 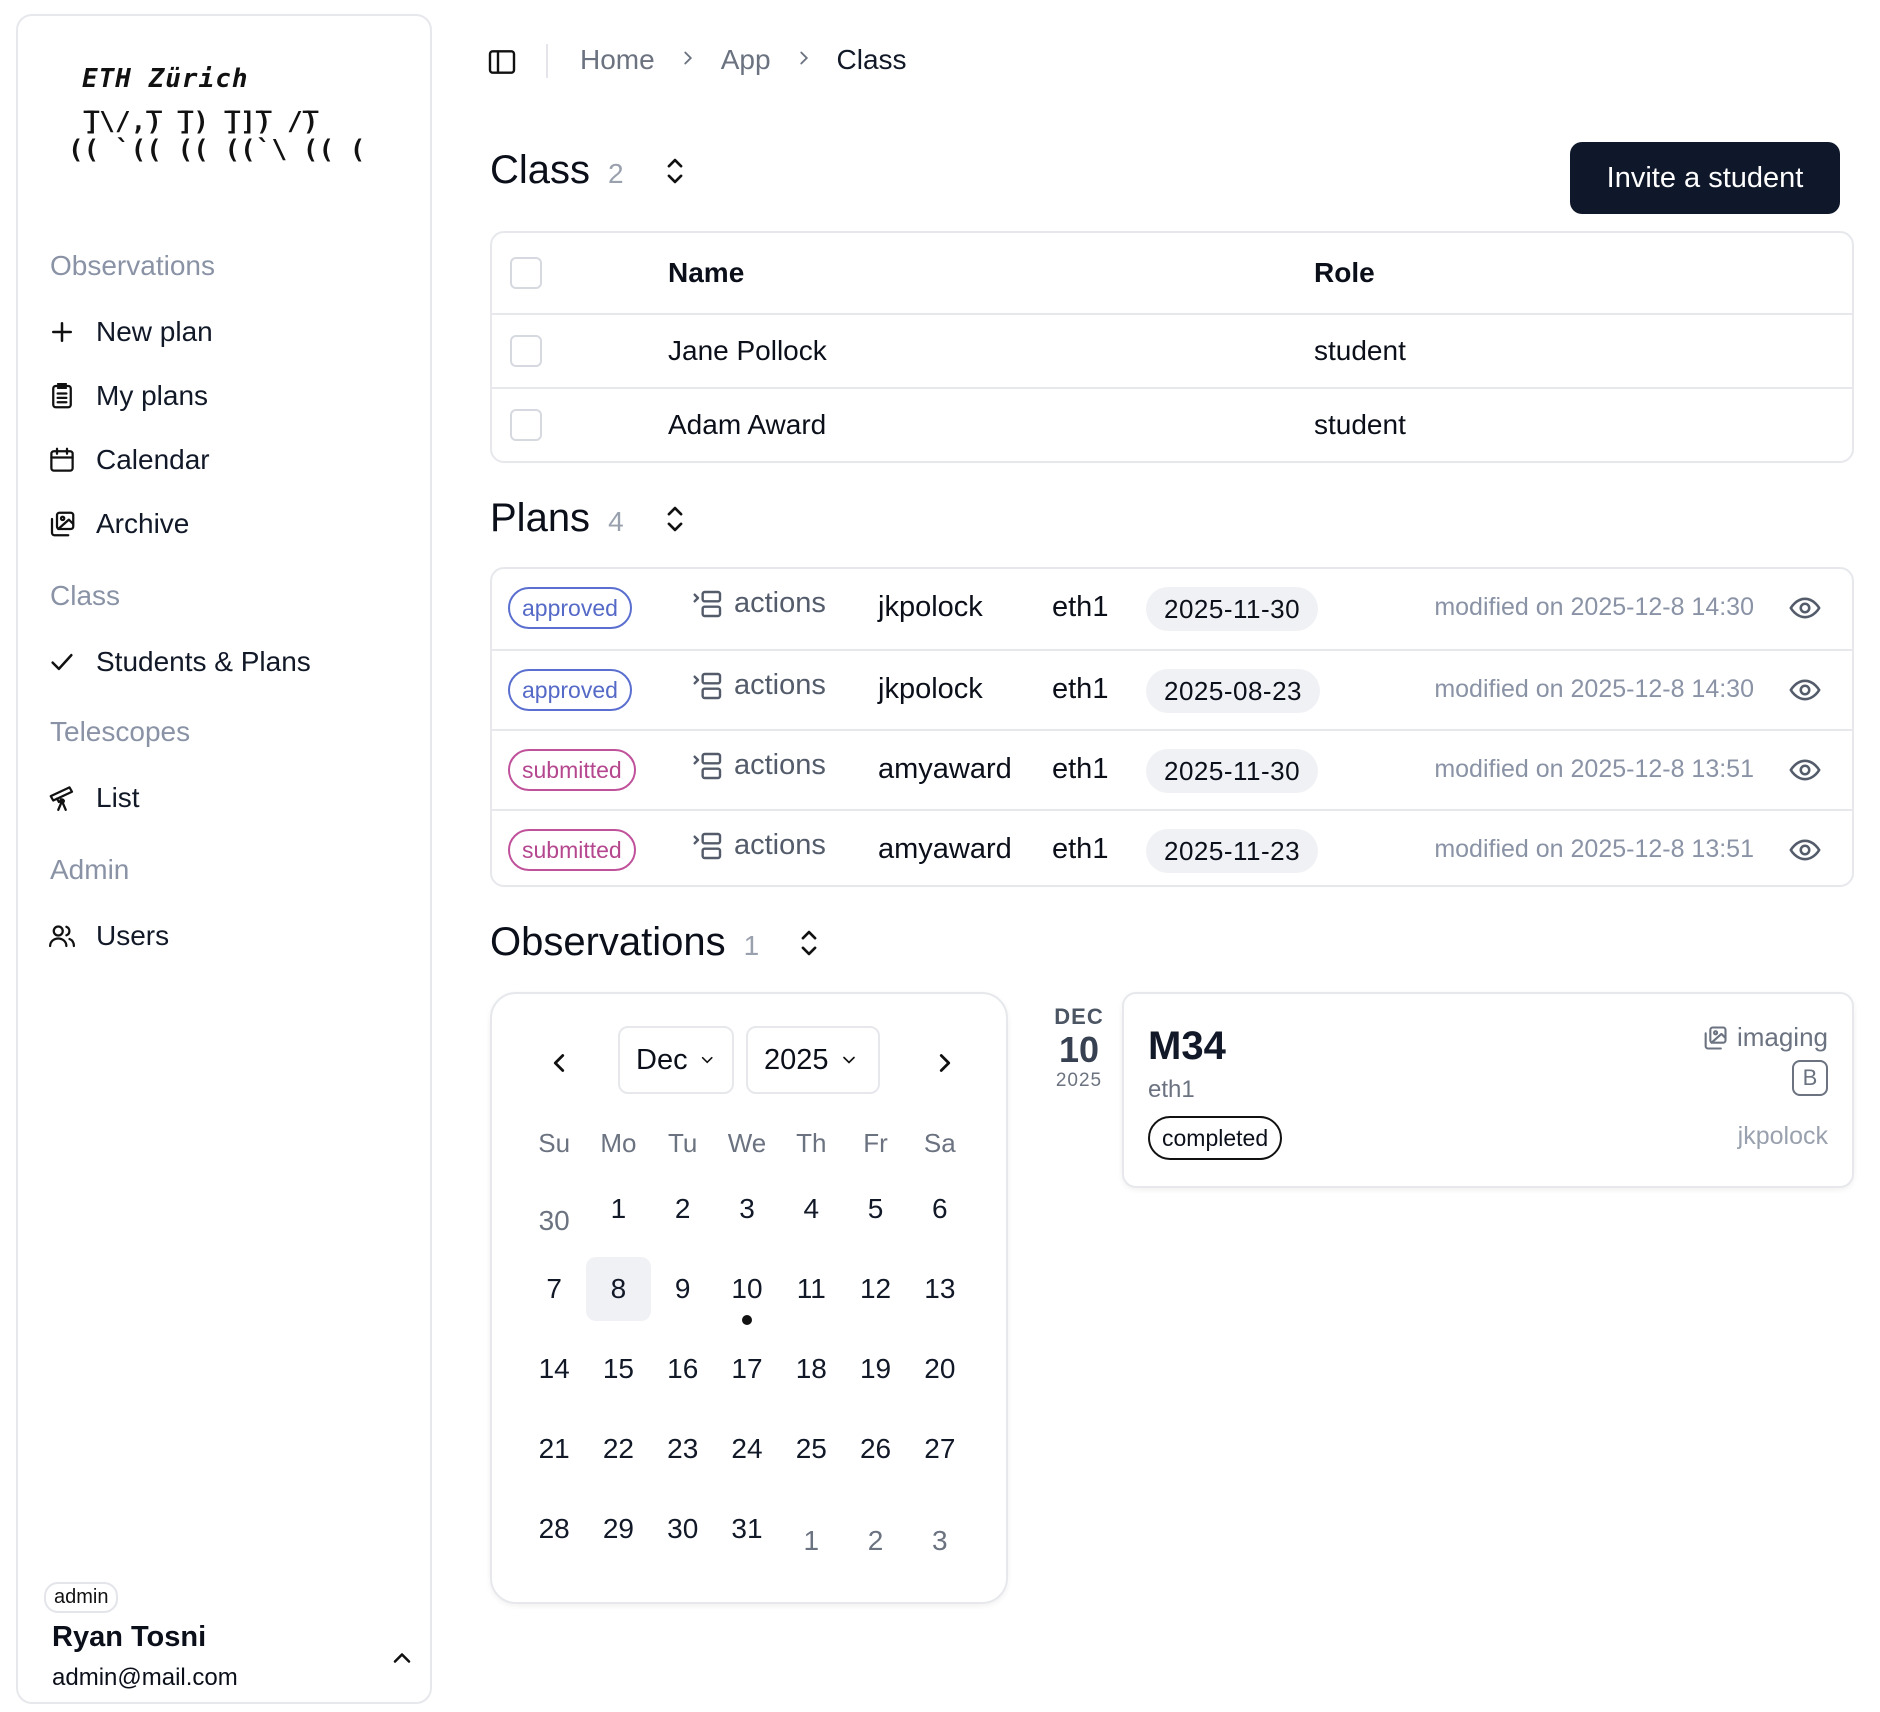 What do you see at coordinates (618, 1369) in the screenshot?
I see `calendar-day: 15` at bounding box center [618, 1369].